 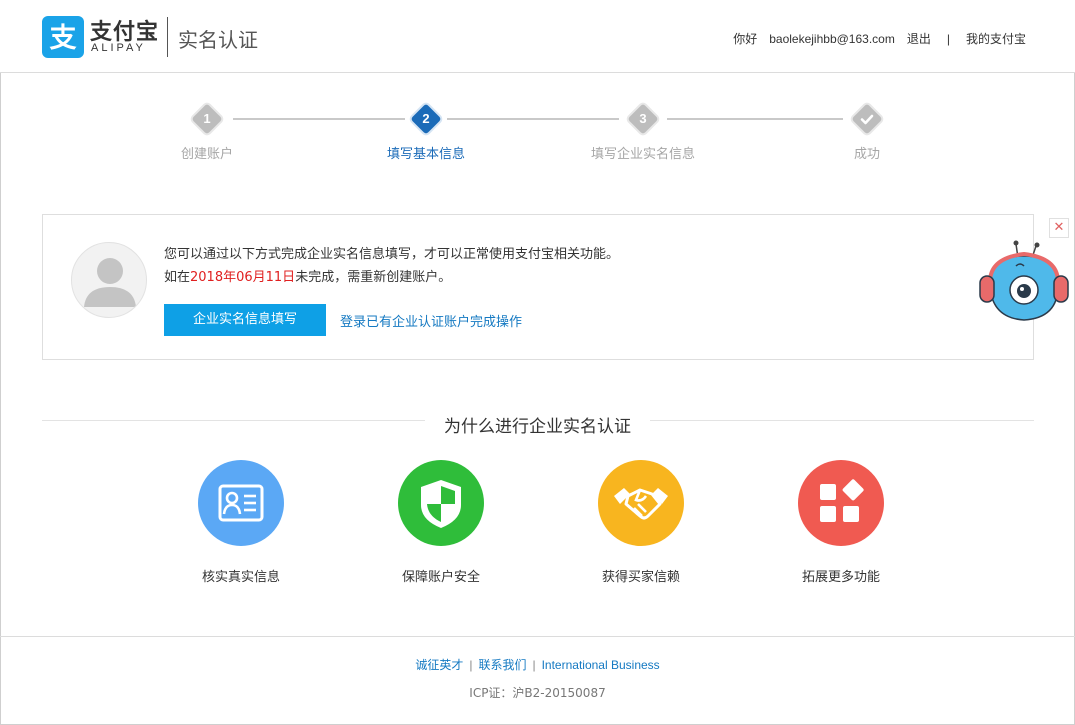 I want to click on user-nav: 你好 baolekejihbb@163.com 退出 | 我的支付宝, so click(x=879, y=38).